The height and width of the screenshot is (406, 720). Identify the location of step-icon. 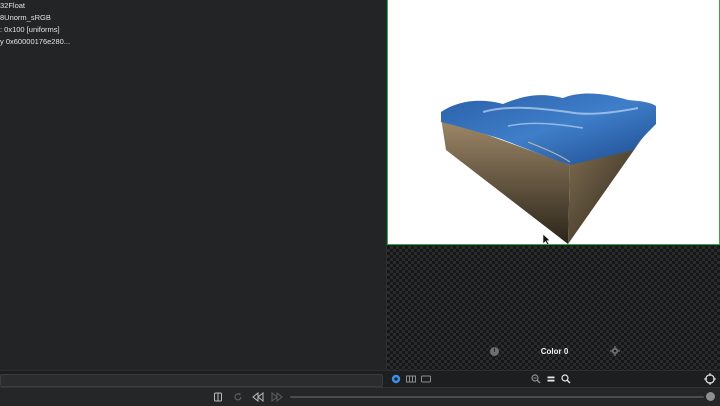
(218, 397).